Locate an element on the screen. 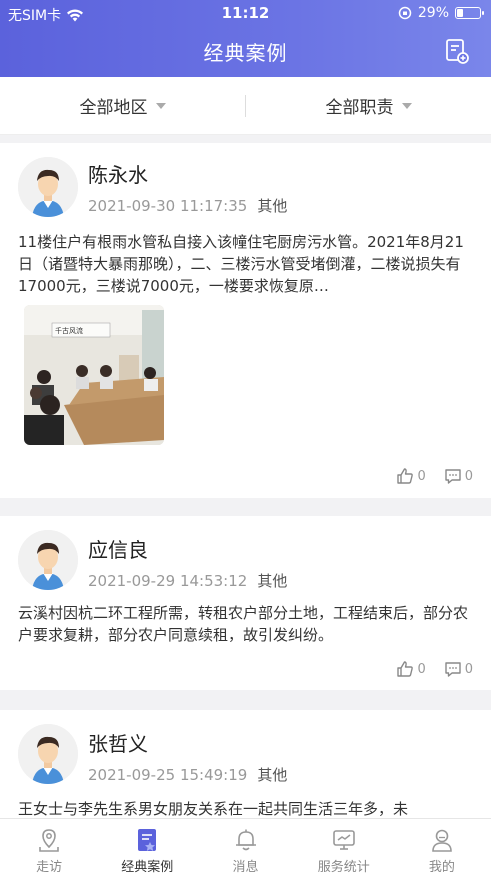  battery-percent: 29% is located at coordinates (433, 13).